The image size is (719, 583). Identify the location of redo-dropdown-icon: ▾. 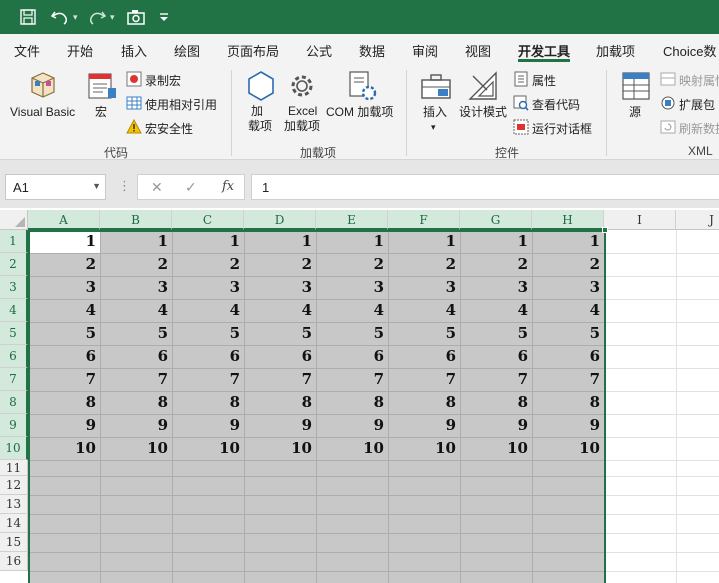
(112, 17).